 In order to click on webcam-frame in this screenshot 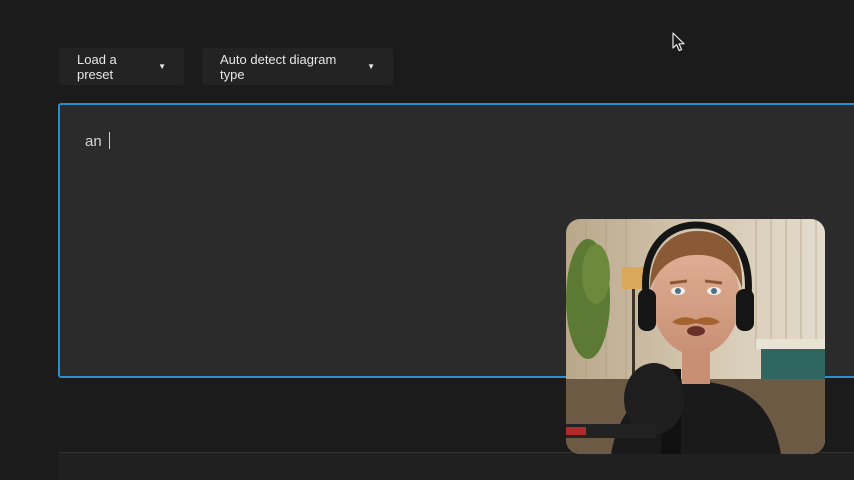, I will do `click(695, 336)`.